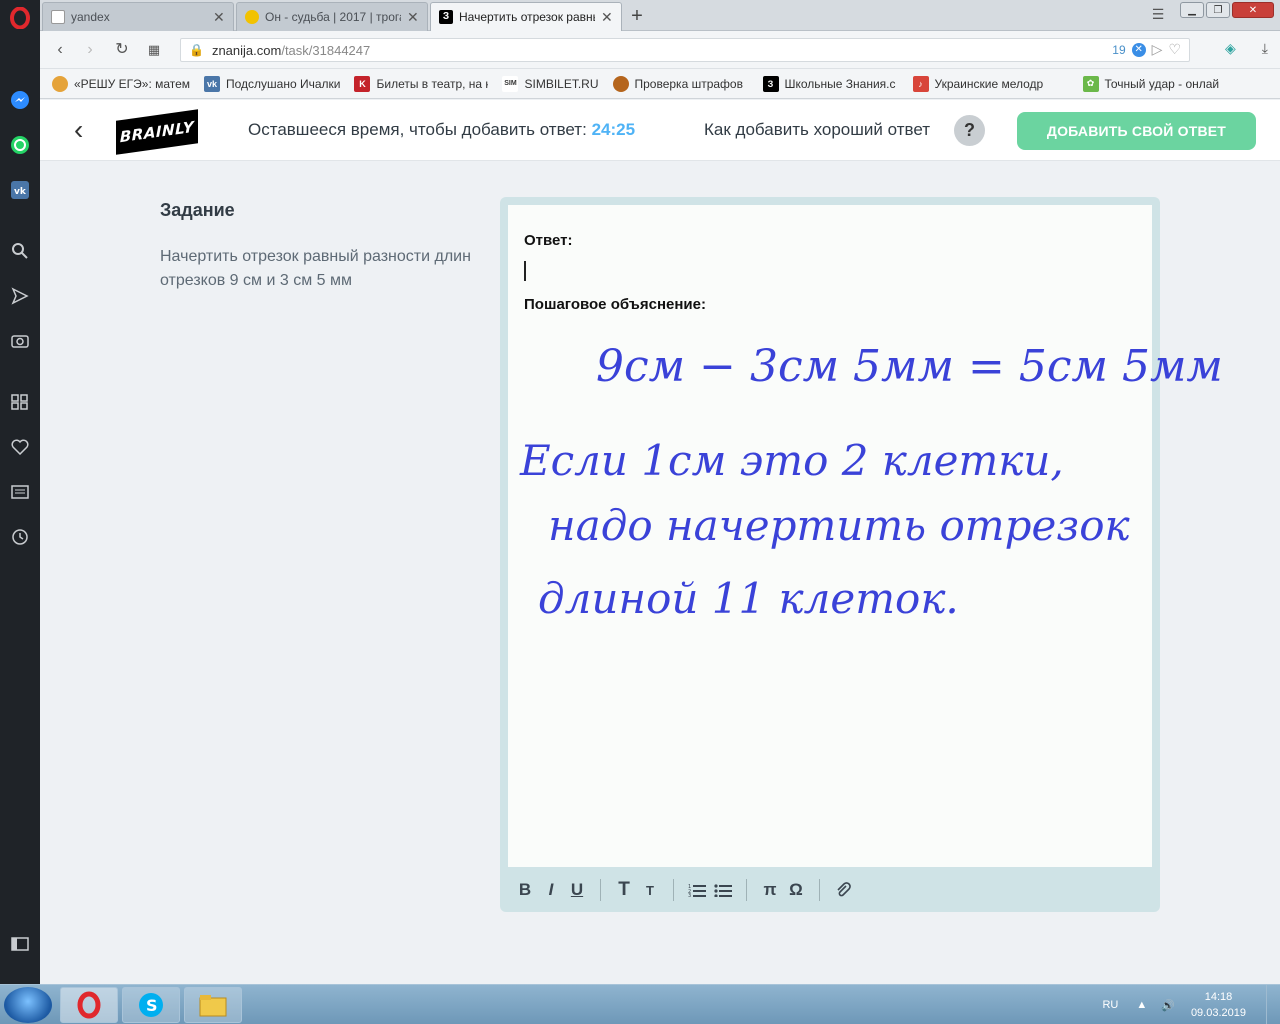 This screenshot has height=1024, width=1280. I want to click on send-icon, so click(20, 296).